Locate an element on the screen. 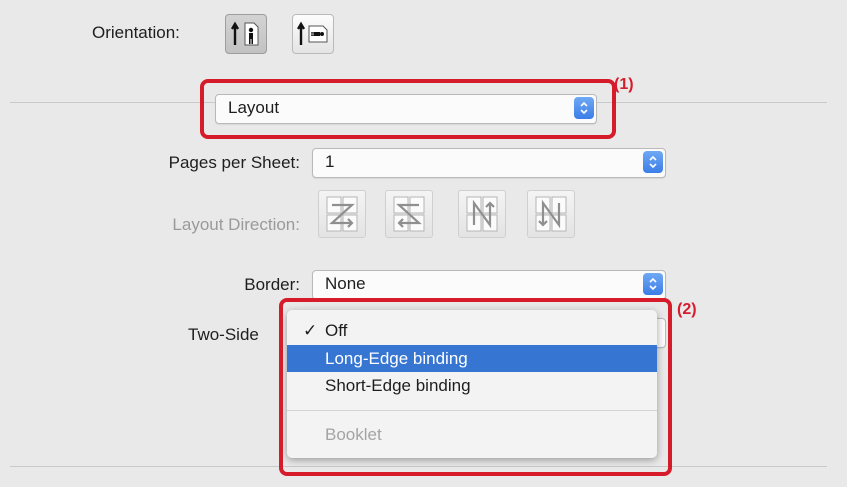  pages-per-sheet-value: 1 is located at coordinates (330, 161).